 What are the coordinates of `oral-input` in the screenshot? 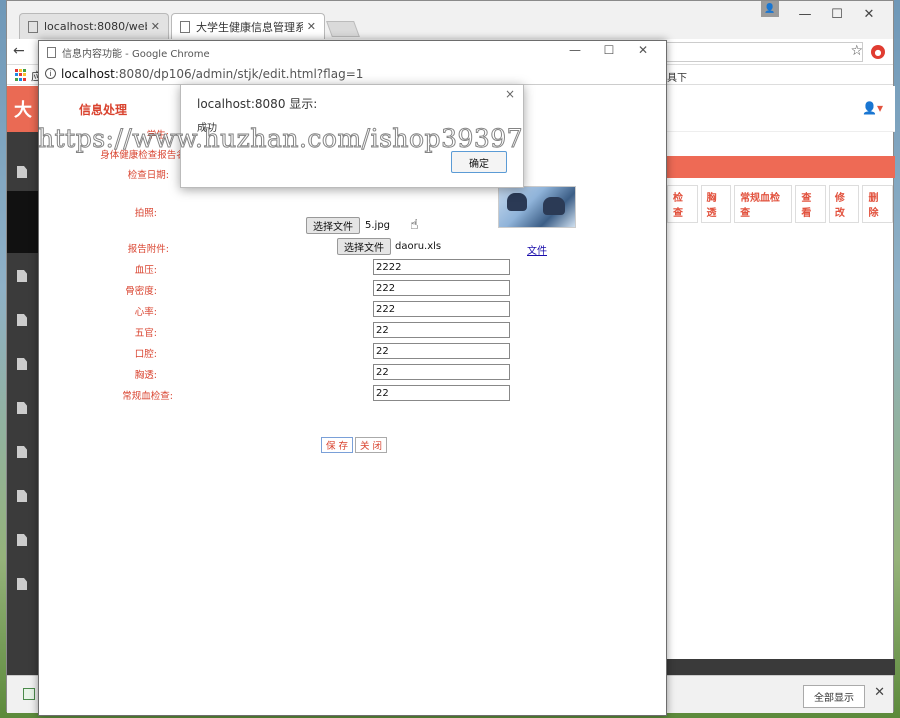 It's located at (441, 351).